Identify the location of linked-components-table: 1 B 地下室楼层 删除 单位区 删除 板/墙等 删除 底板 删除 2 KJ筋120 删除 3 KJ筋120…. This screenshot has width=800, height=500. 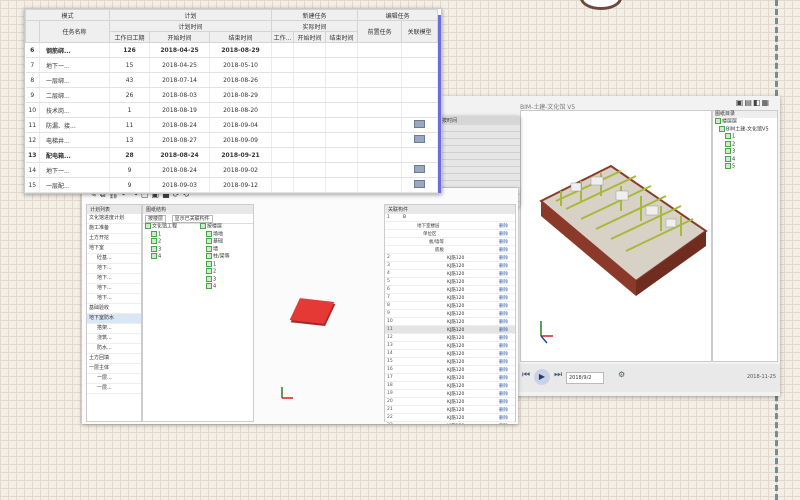
(450, 319).